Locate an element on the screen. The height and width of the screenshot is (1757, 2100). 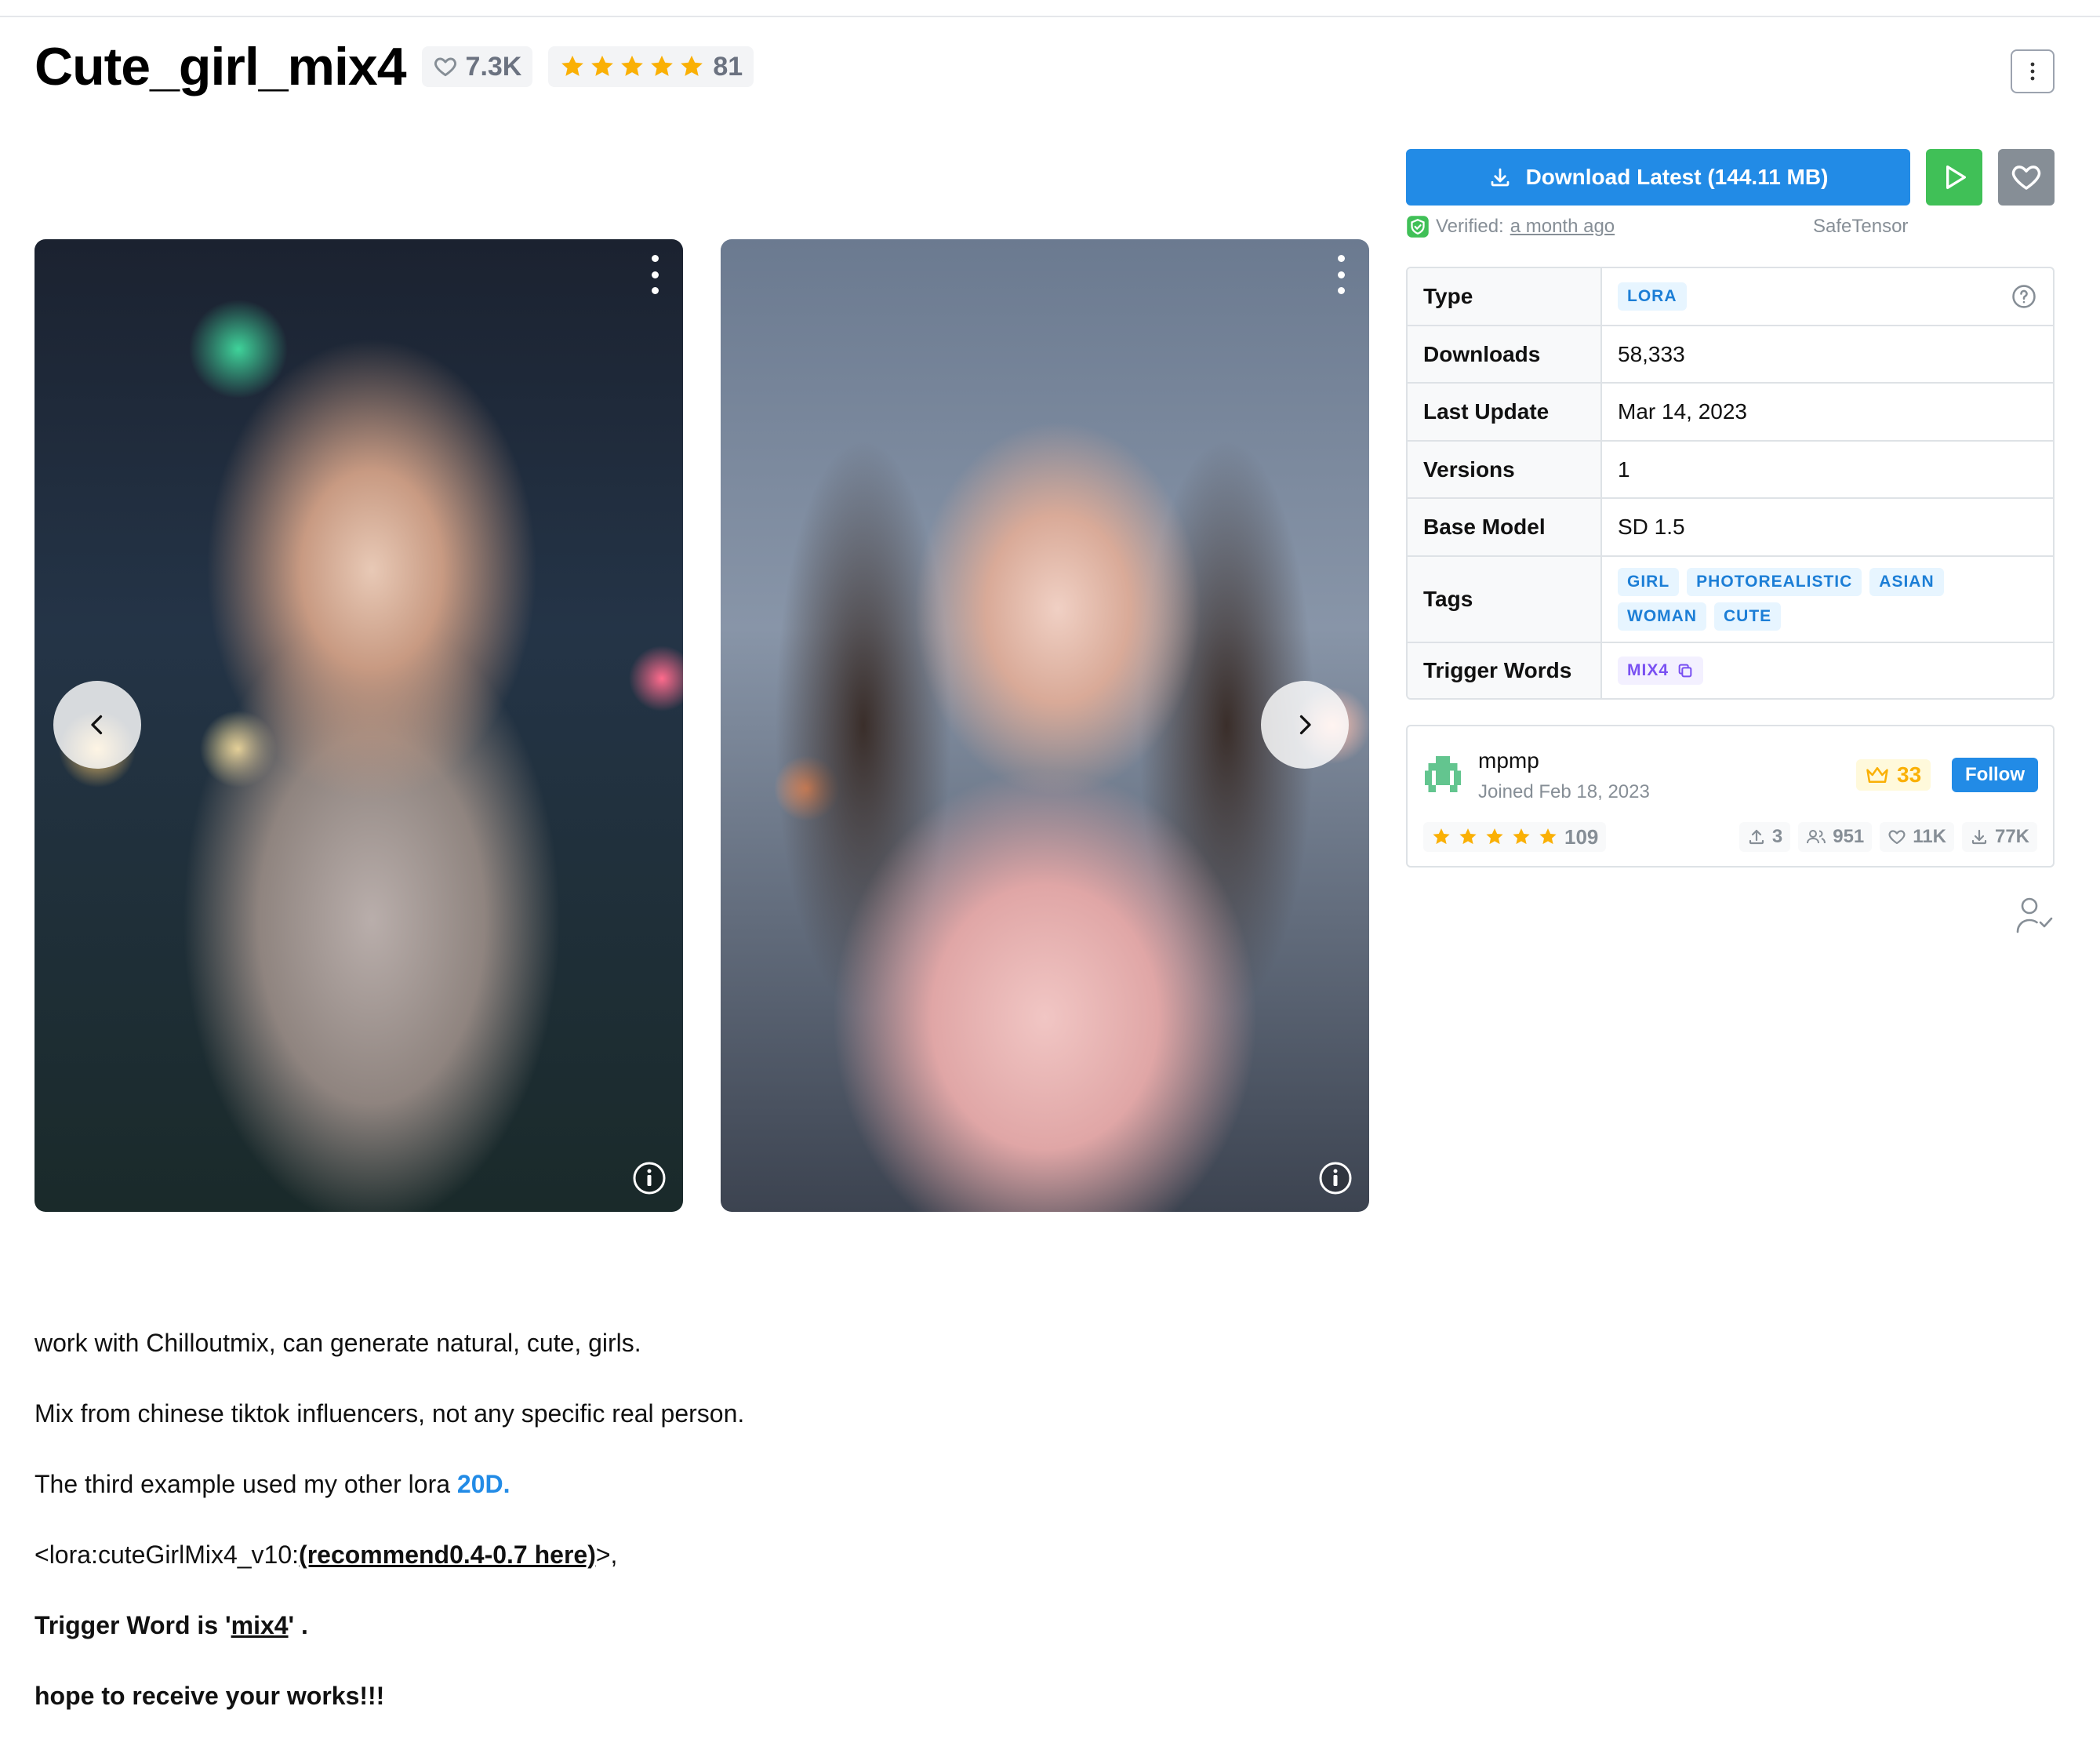
gallery-next-button is located at coordinates (1305, 725).